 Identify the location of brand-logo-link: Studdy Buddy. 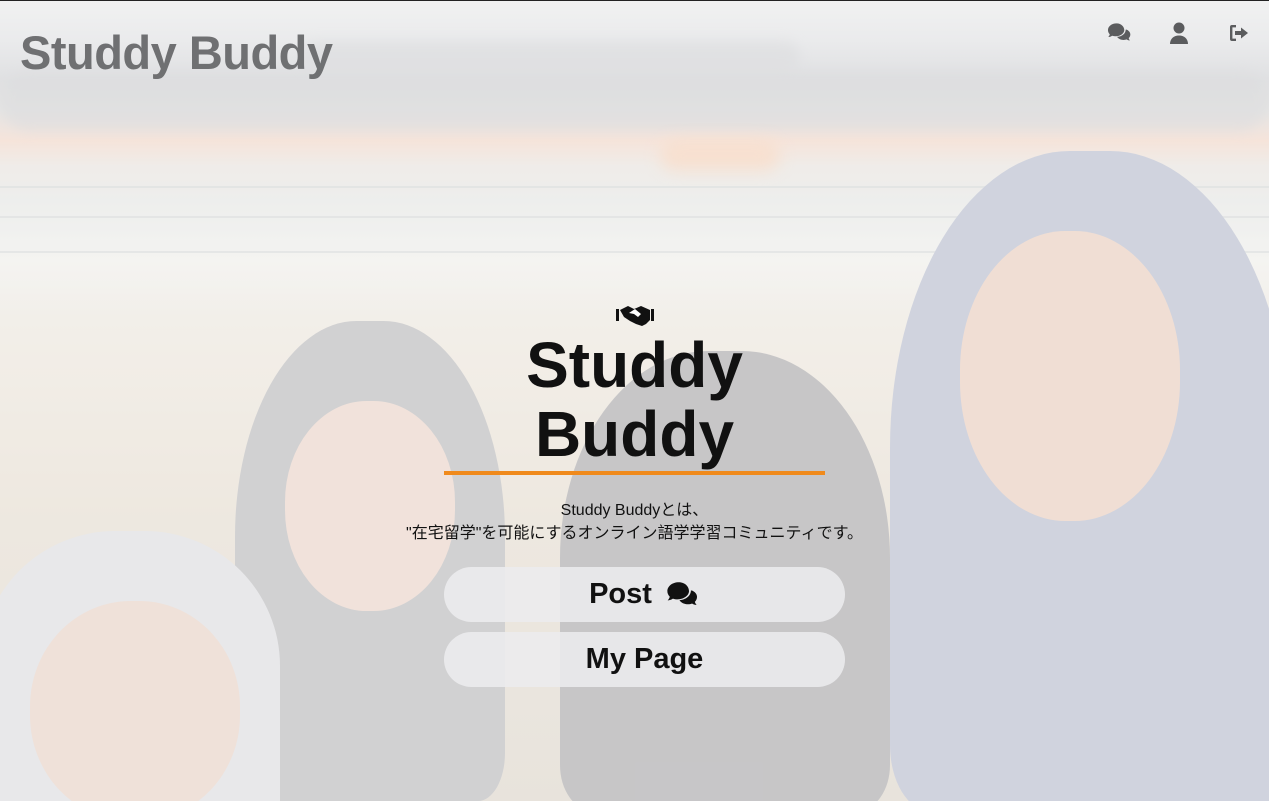
(176, 52).